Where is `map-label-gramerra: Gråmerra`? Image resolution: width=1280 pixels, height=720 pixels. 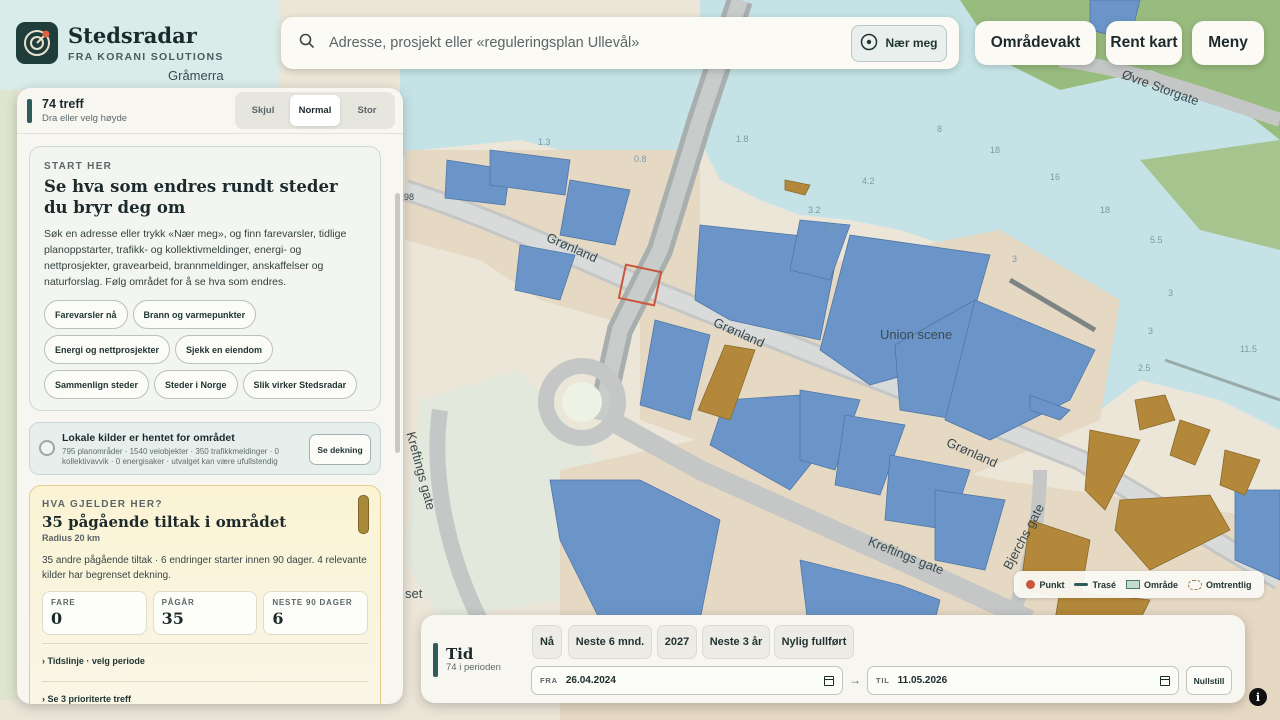
map-label-gramerra: Gråmerra is located at coordinates (196, 75).